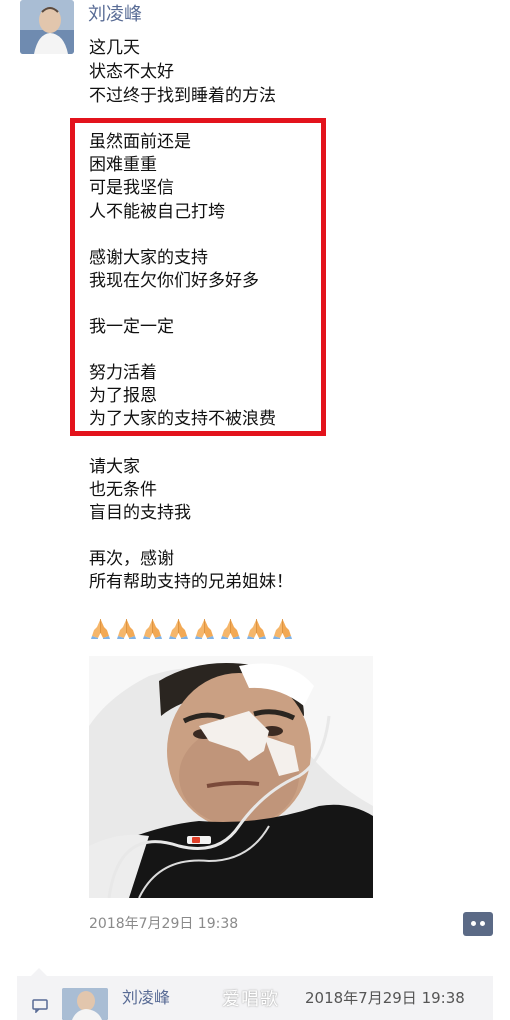 This screenshot has height=1020, width=510. Describe the element at coordinates (157, 212) in the screenshot. I see `post-text-line: 人不能被自己打垮` at that location.